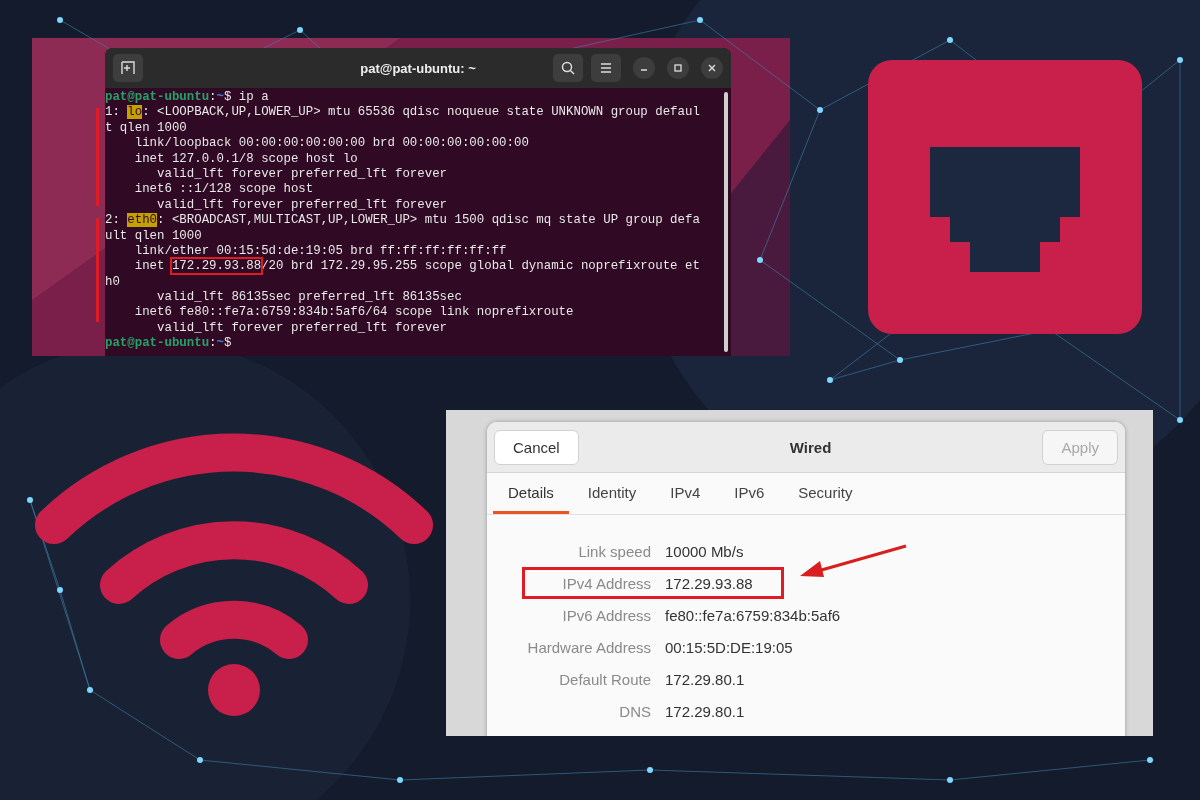 This screenshot has width=1200, height=800. What do you see at coordinates (245, 158) in the screenshot?
I see `terminal-text: inet 127.0.0.1/8 scope host lo` at bounding box center [245, 158].